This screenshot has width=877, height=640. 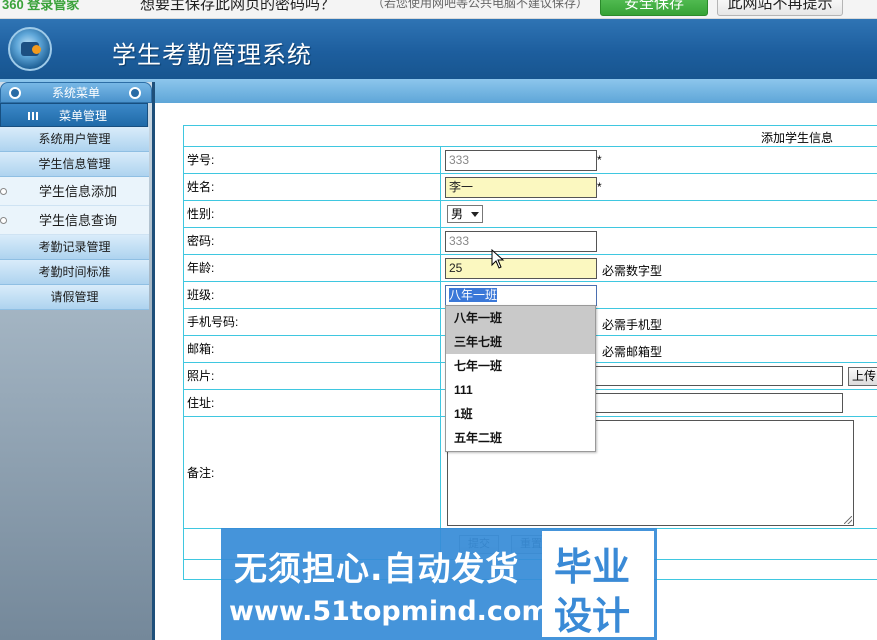 What do you see at coordinates (312, 349) in the screenshot?
I see `email-label: 邮箱:` at bounding box center [312, 349].